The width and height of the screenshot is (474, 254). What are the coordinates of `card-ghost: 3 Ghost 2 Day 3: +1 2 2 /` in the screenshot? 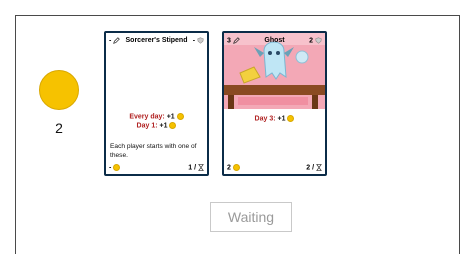 It's located at (274, 103).